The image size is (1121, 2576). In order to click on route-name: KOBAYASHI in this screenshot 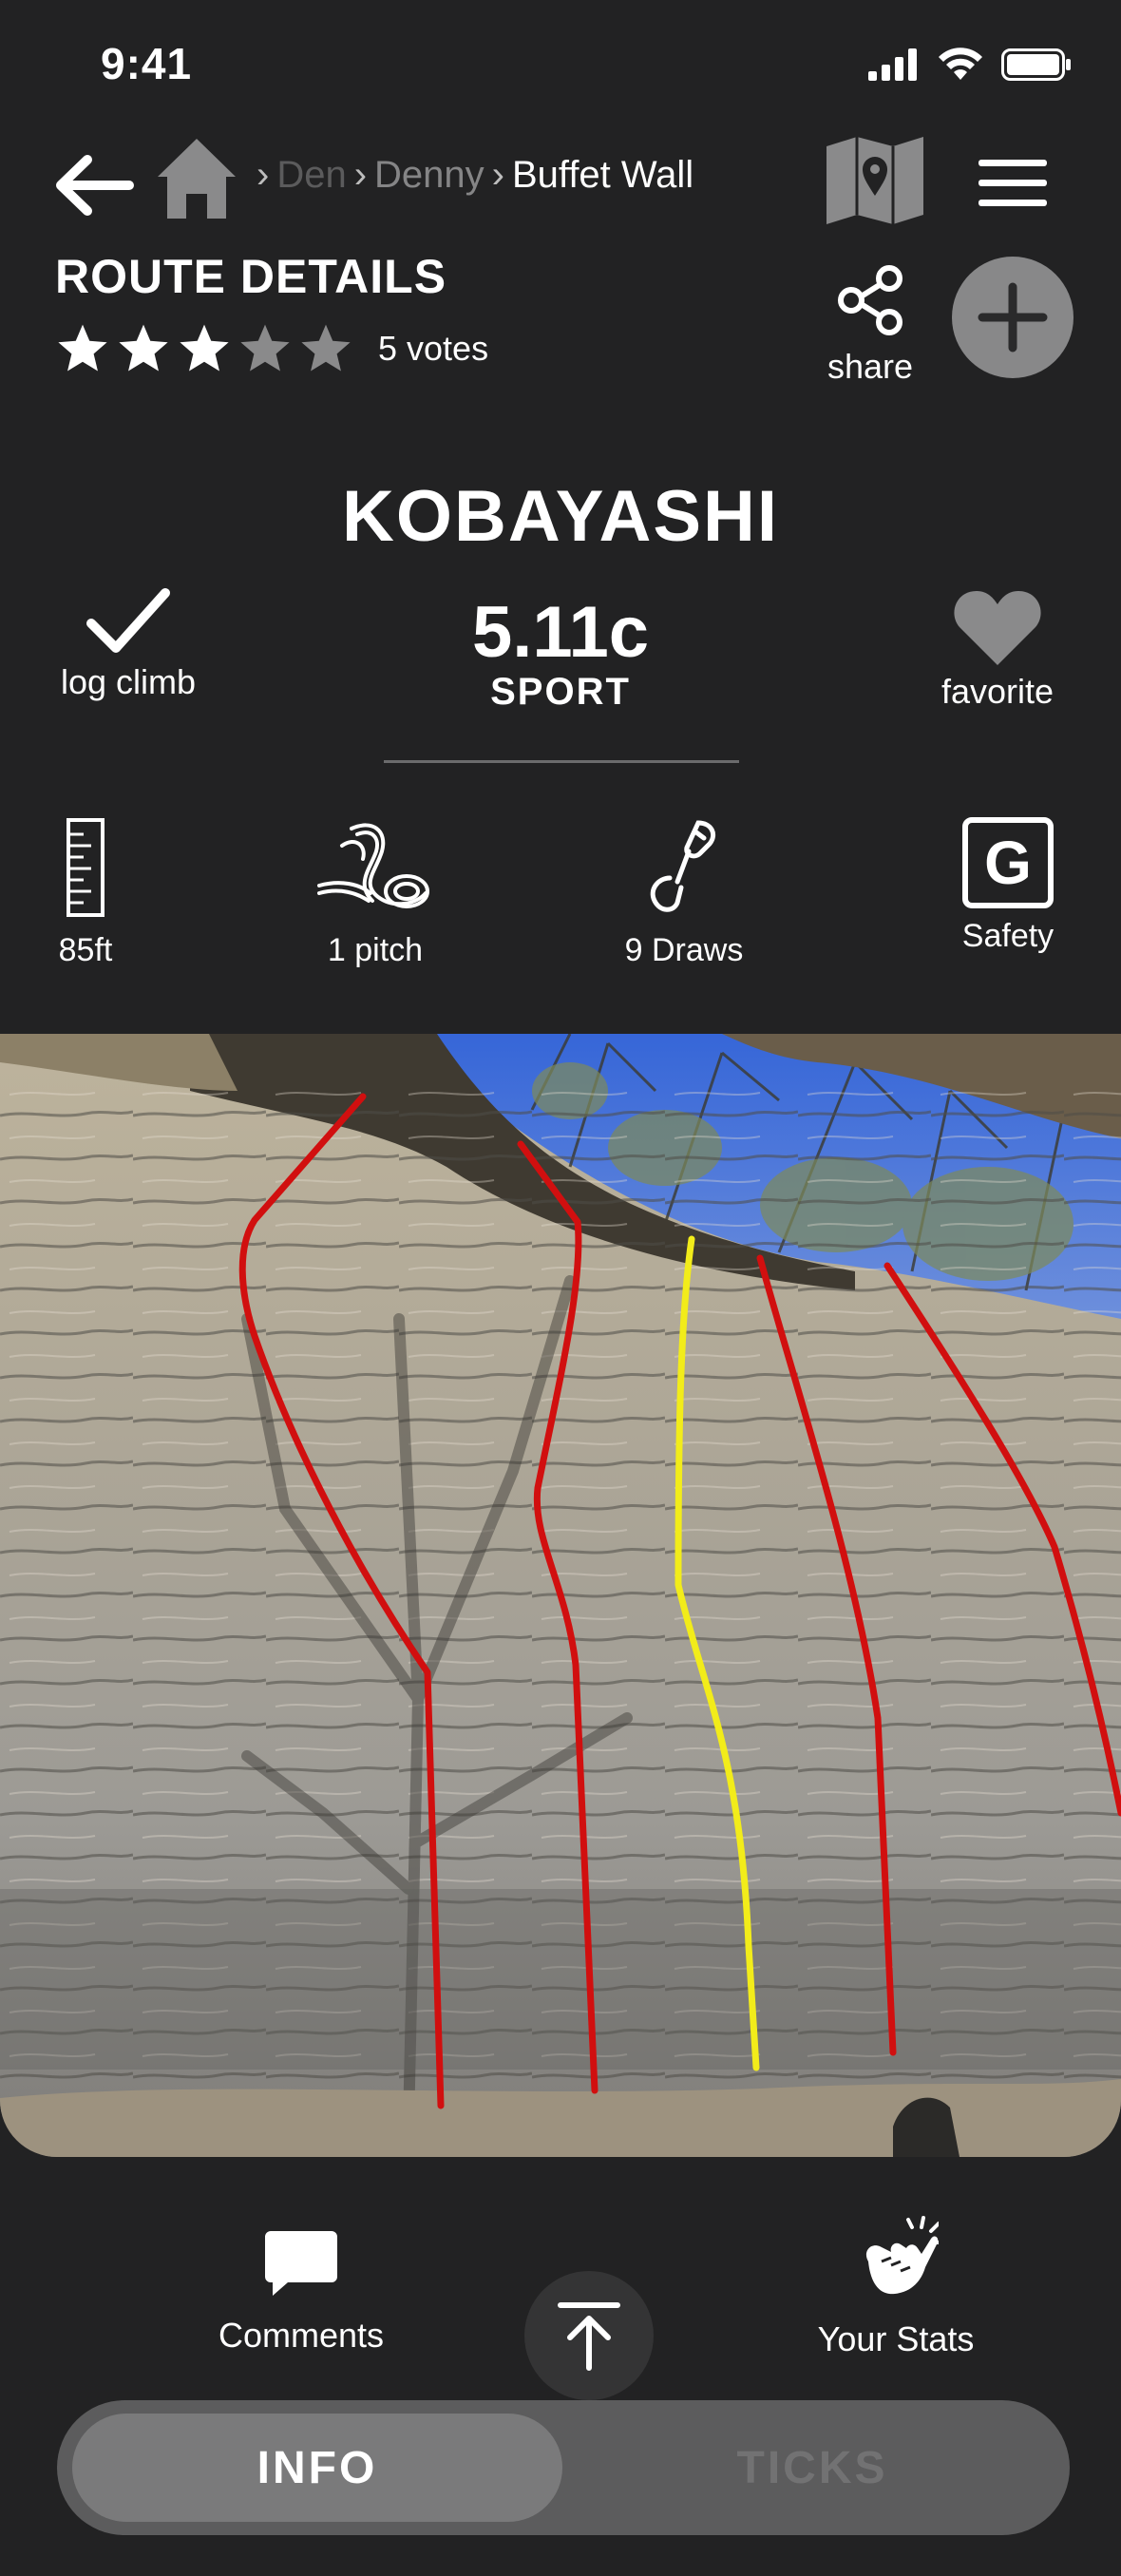, I will do `click(560, 516)`.